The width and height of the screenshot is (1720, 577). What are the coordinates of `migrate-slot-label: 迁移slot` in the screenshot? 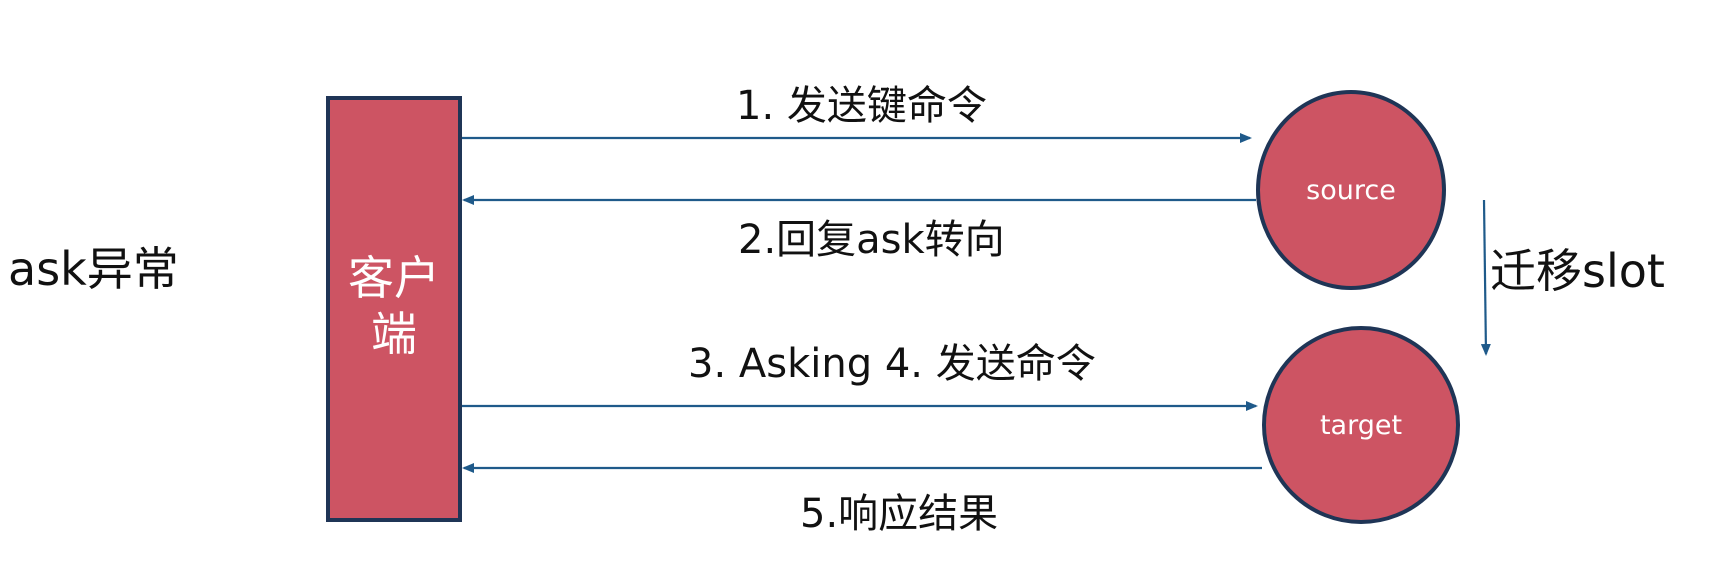 It's located at (1577, 271).